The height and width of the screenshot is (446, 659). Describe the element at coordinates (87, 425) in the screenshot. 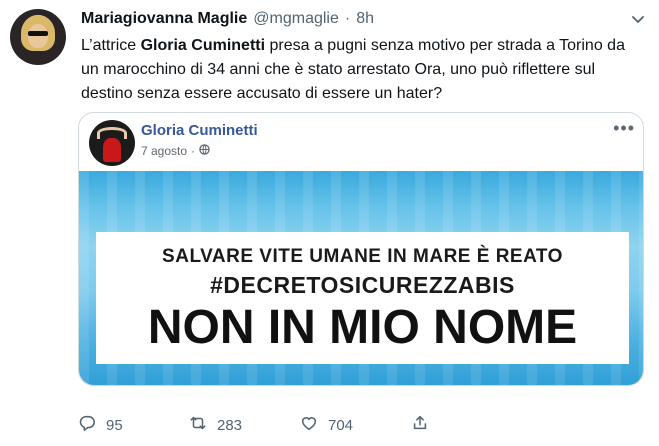

I see `reply-icon` at that location.